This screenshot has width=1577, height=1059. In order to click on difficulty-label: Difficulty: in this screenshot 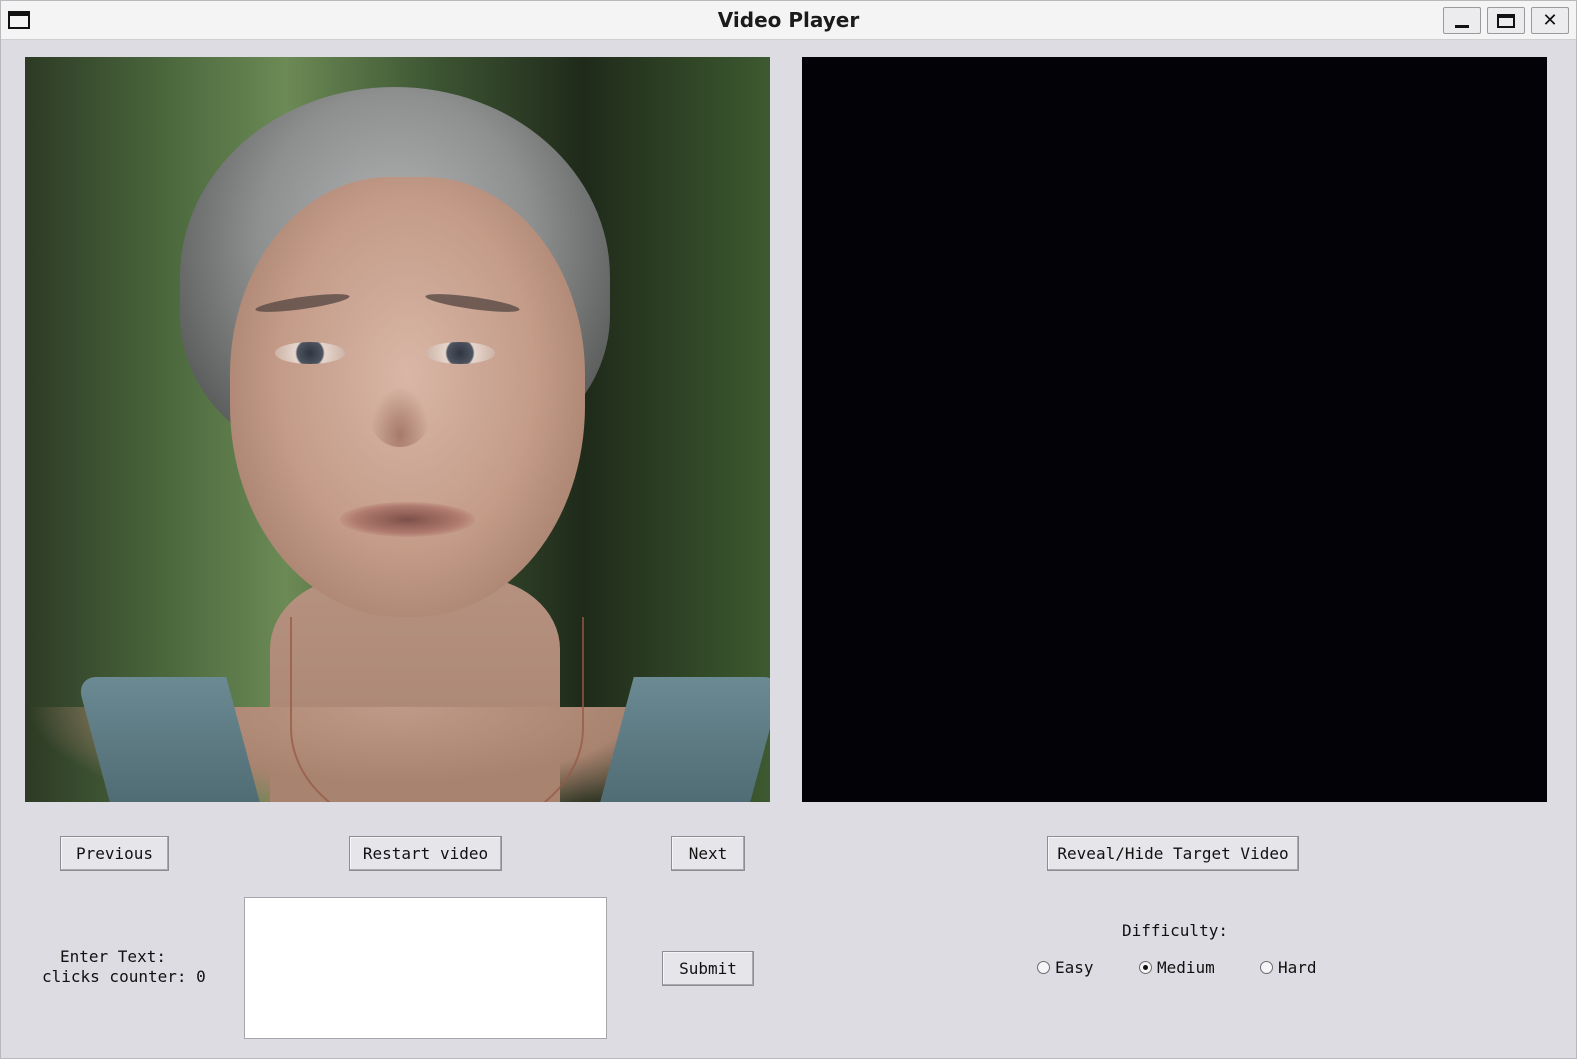, I will do `click(1175, 930)`.